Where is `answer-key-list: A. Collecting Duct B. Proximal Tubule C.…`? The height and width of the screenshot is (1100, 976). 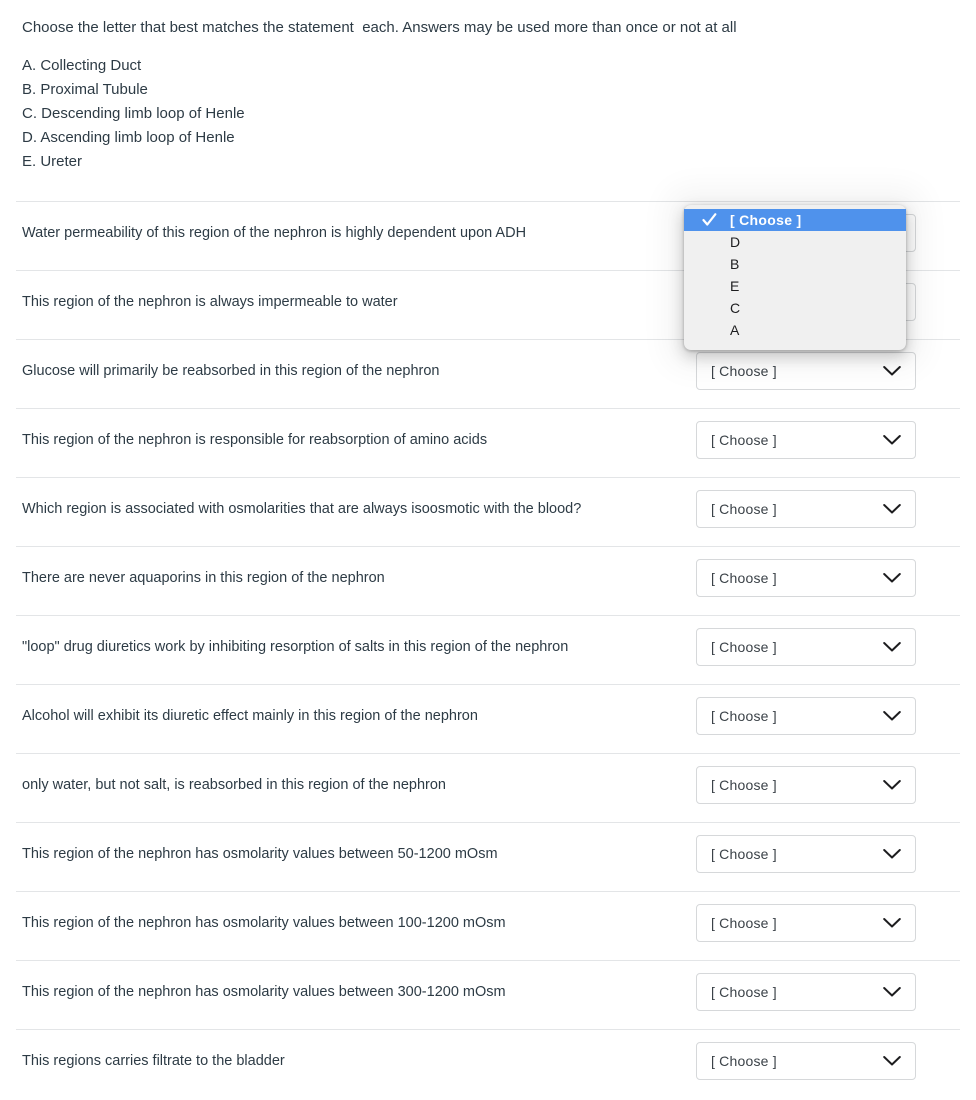
answer-key-list: A. Collecting Duct B. Proximal Tubule C.… is located at coordinates (488, 114).